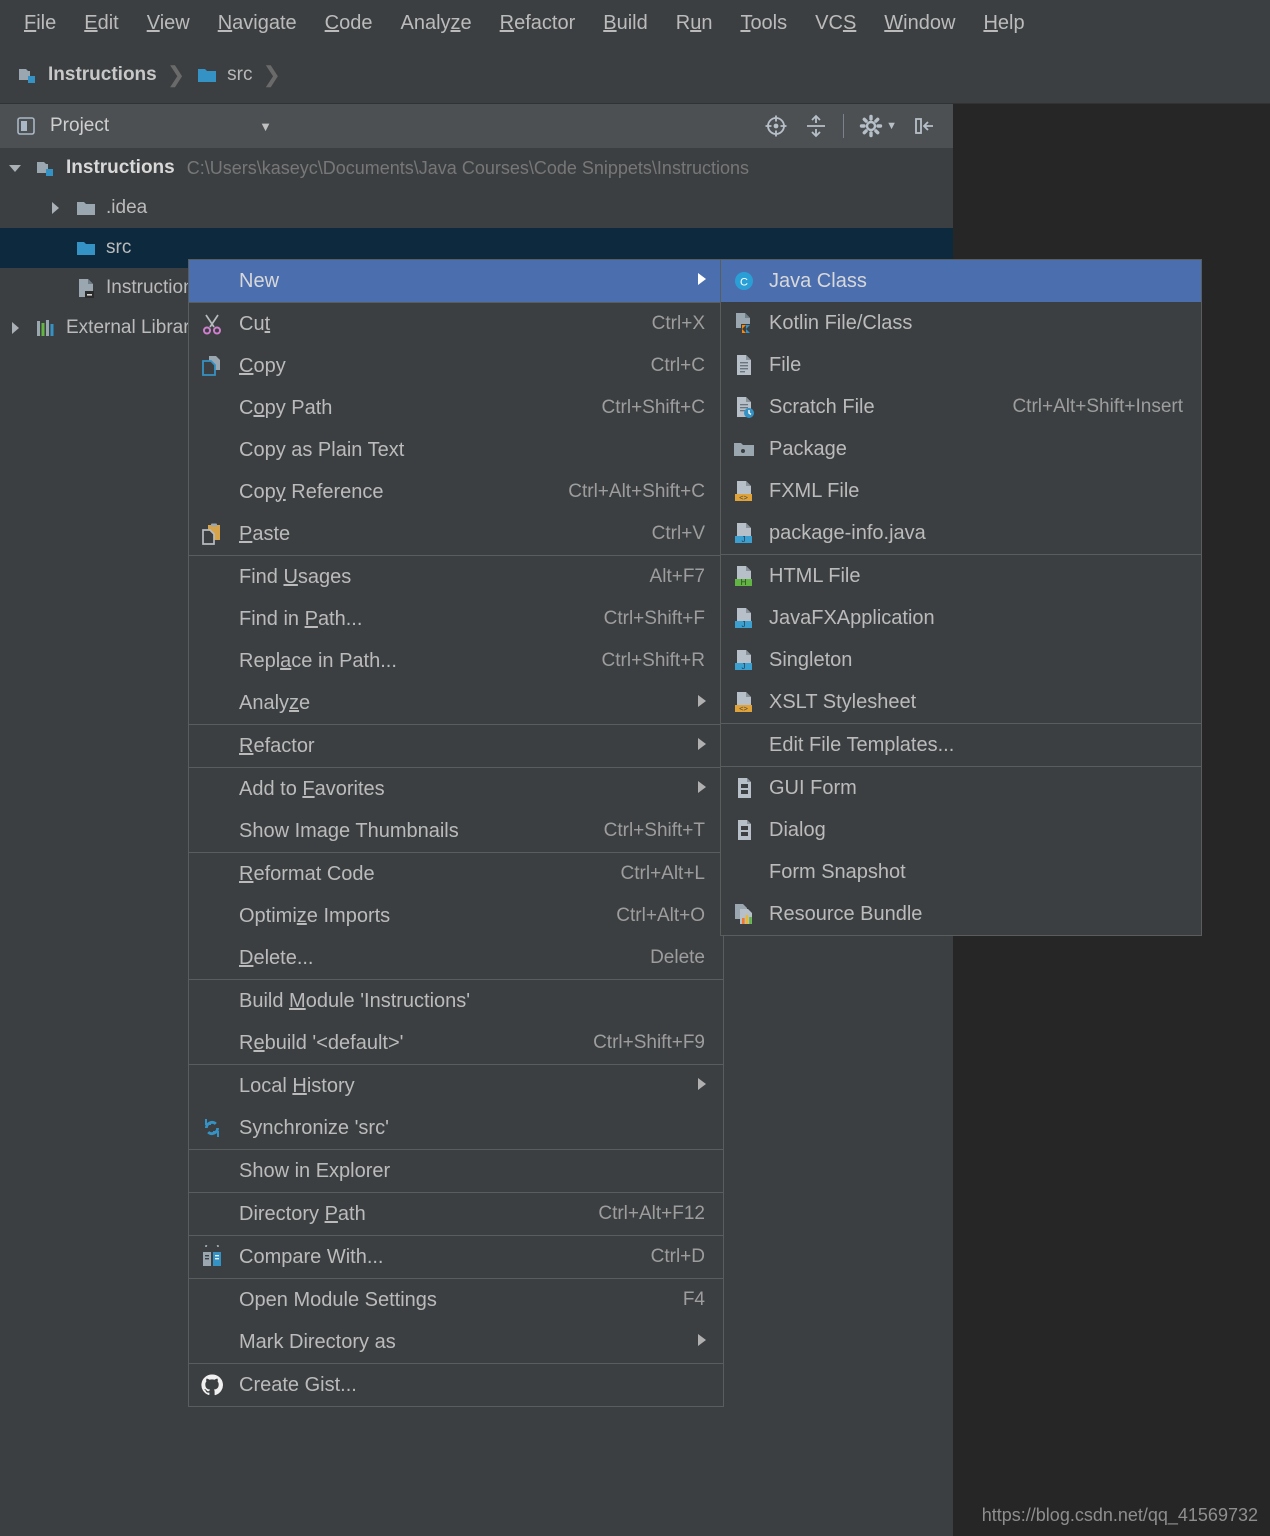 Image resolution: width=1270 pixels, height=1536 pixels. What do you see at coordinates (456, 789) in the screenshot?
I see `menu-item-add-to-favorites: Add to Favorites` at bounding box center [456, 789].